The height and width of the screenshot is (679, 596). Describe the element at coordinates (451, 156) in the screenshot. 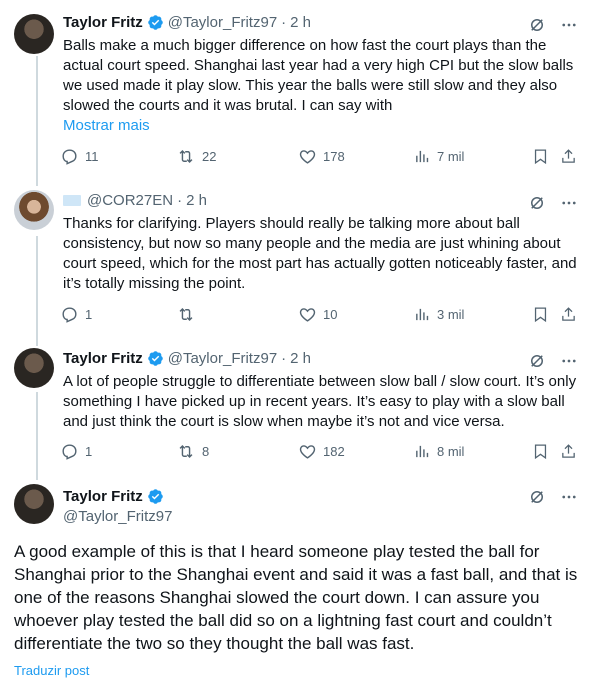

I see `views-count: 7 mil` at that location.